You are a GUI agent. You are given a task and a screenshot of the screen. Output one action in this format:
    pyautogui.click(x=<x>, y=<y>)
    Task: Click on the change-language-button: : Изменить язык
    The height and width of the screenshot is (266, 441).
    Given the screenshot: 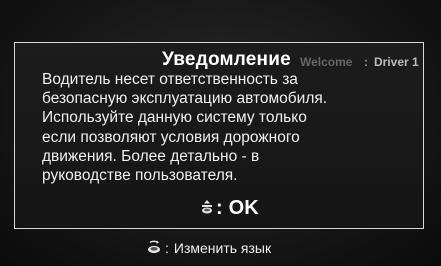 What is the action you would take?
    pyautogui.click(x=209, y=249)
    